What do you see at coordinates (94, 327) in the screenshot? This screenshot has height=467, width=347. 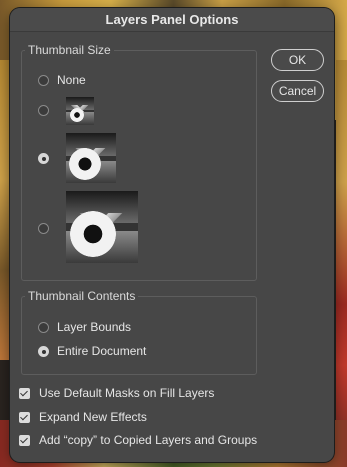 I see `layer-bounds-label: Layer Bounds` at bounding box center [94, 327].